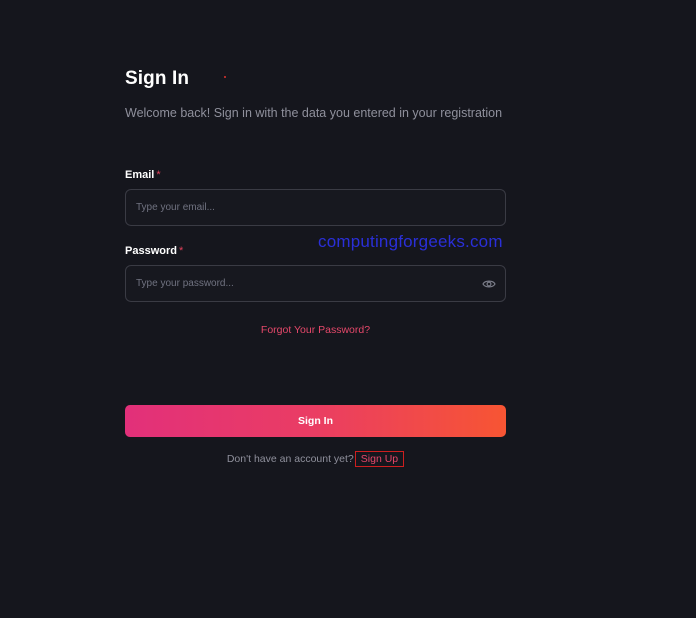 This screenshot has height=618, width=696. I want to click on password-label: Password *, so click(154, 251).